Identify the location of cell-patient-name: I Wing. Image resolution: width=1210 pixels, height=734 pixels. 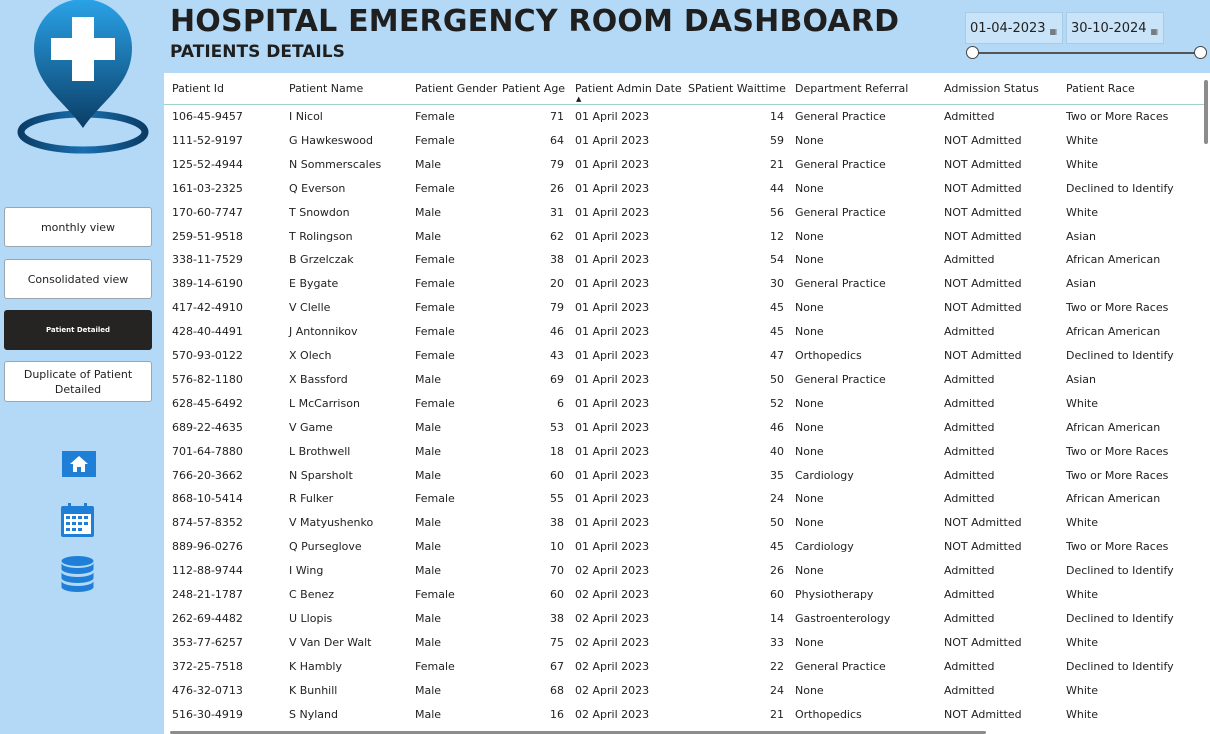
(306, 571).